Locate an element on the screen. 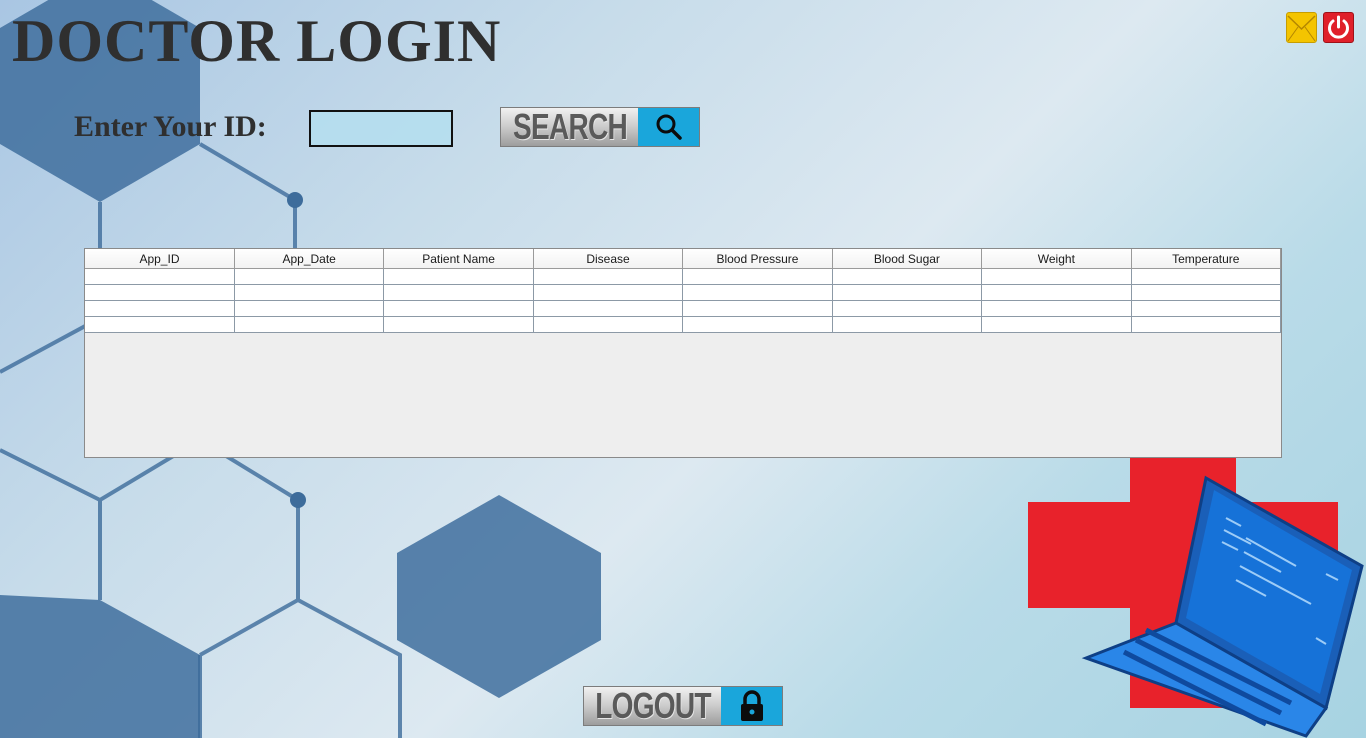 The height and width of the screenshot is (738, 1366). column-header: Patient Name is located at coordinates (458, 259).